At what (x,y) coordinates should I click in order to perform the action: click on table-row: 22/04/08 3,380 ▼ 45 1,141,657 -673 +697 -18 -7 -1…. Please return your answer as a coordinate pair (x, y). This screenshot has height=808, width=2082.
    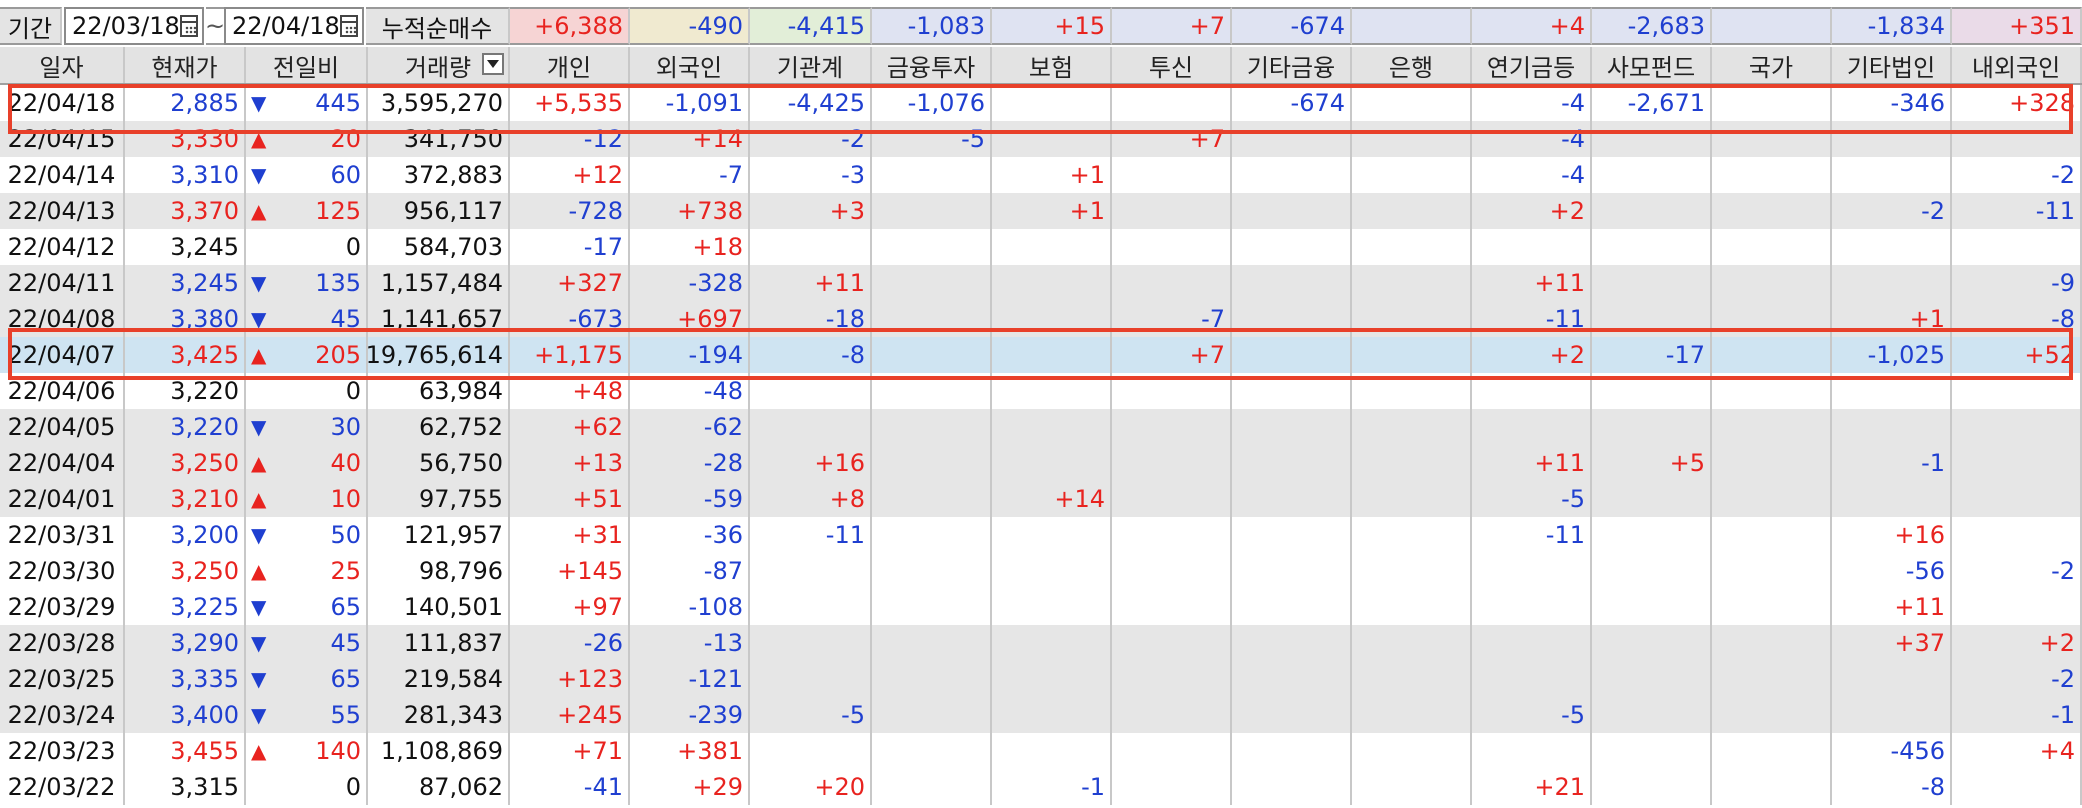
    Looking at the image, I should click on (1041, 319).